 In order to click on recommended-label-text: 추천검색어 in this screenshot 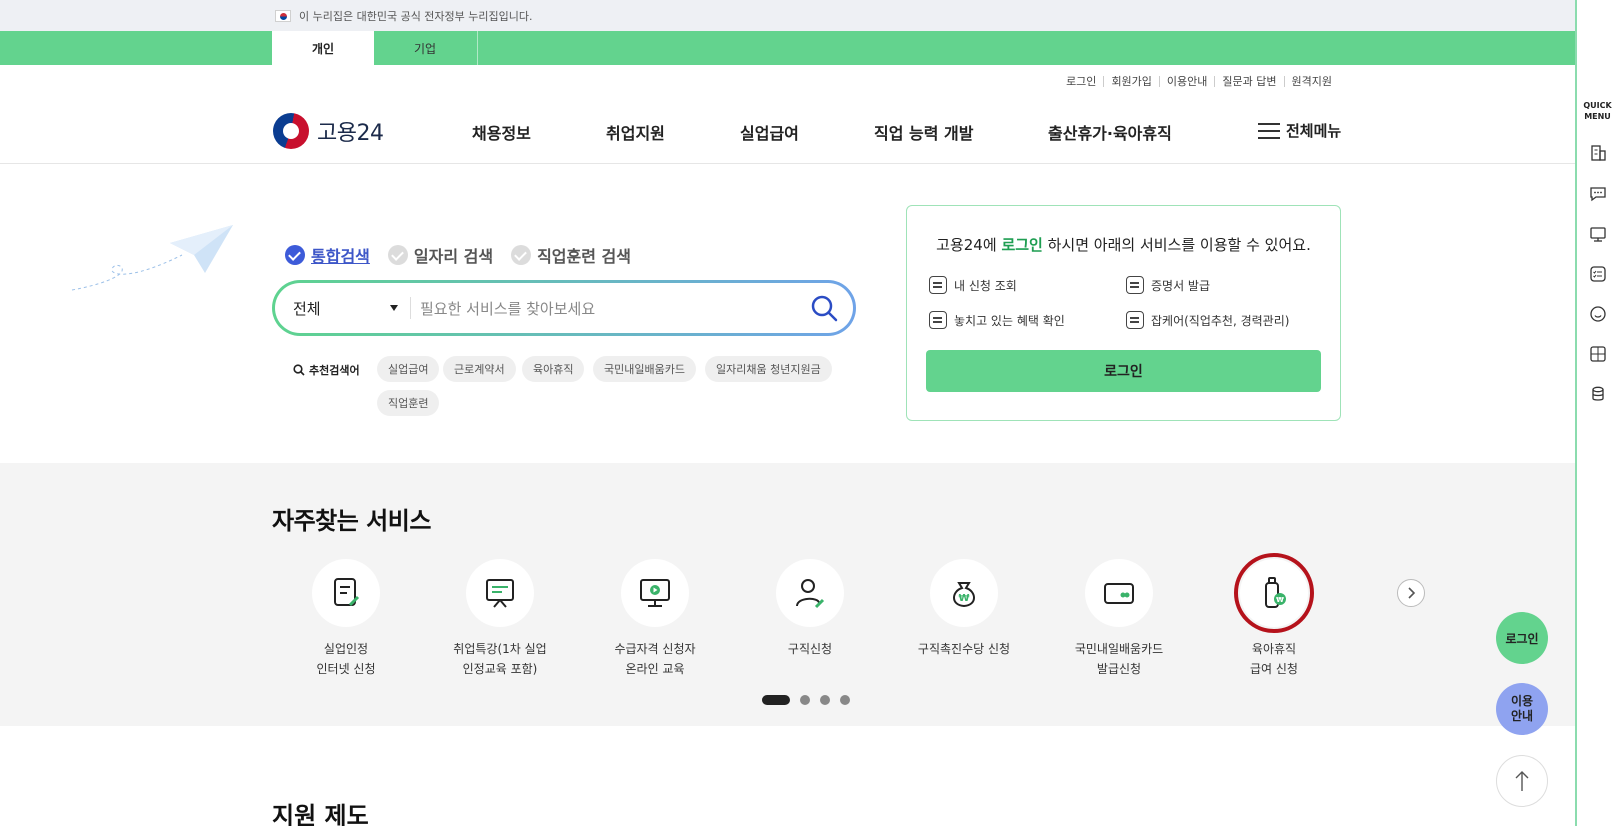, I will do `click(334, 370)`.